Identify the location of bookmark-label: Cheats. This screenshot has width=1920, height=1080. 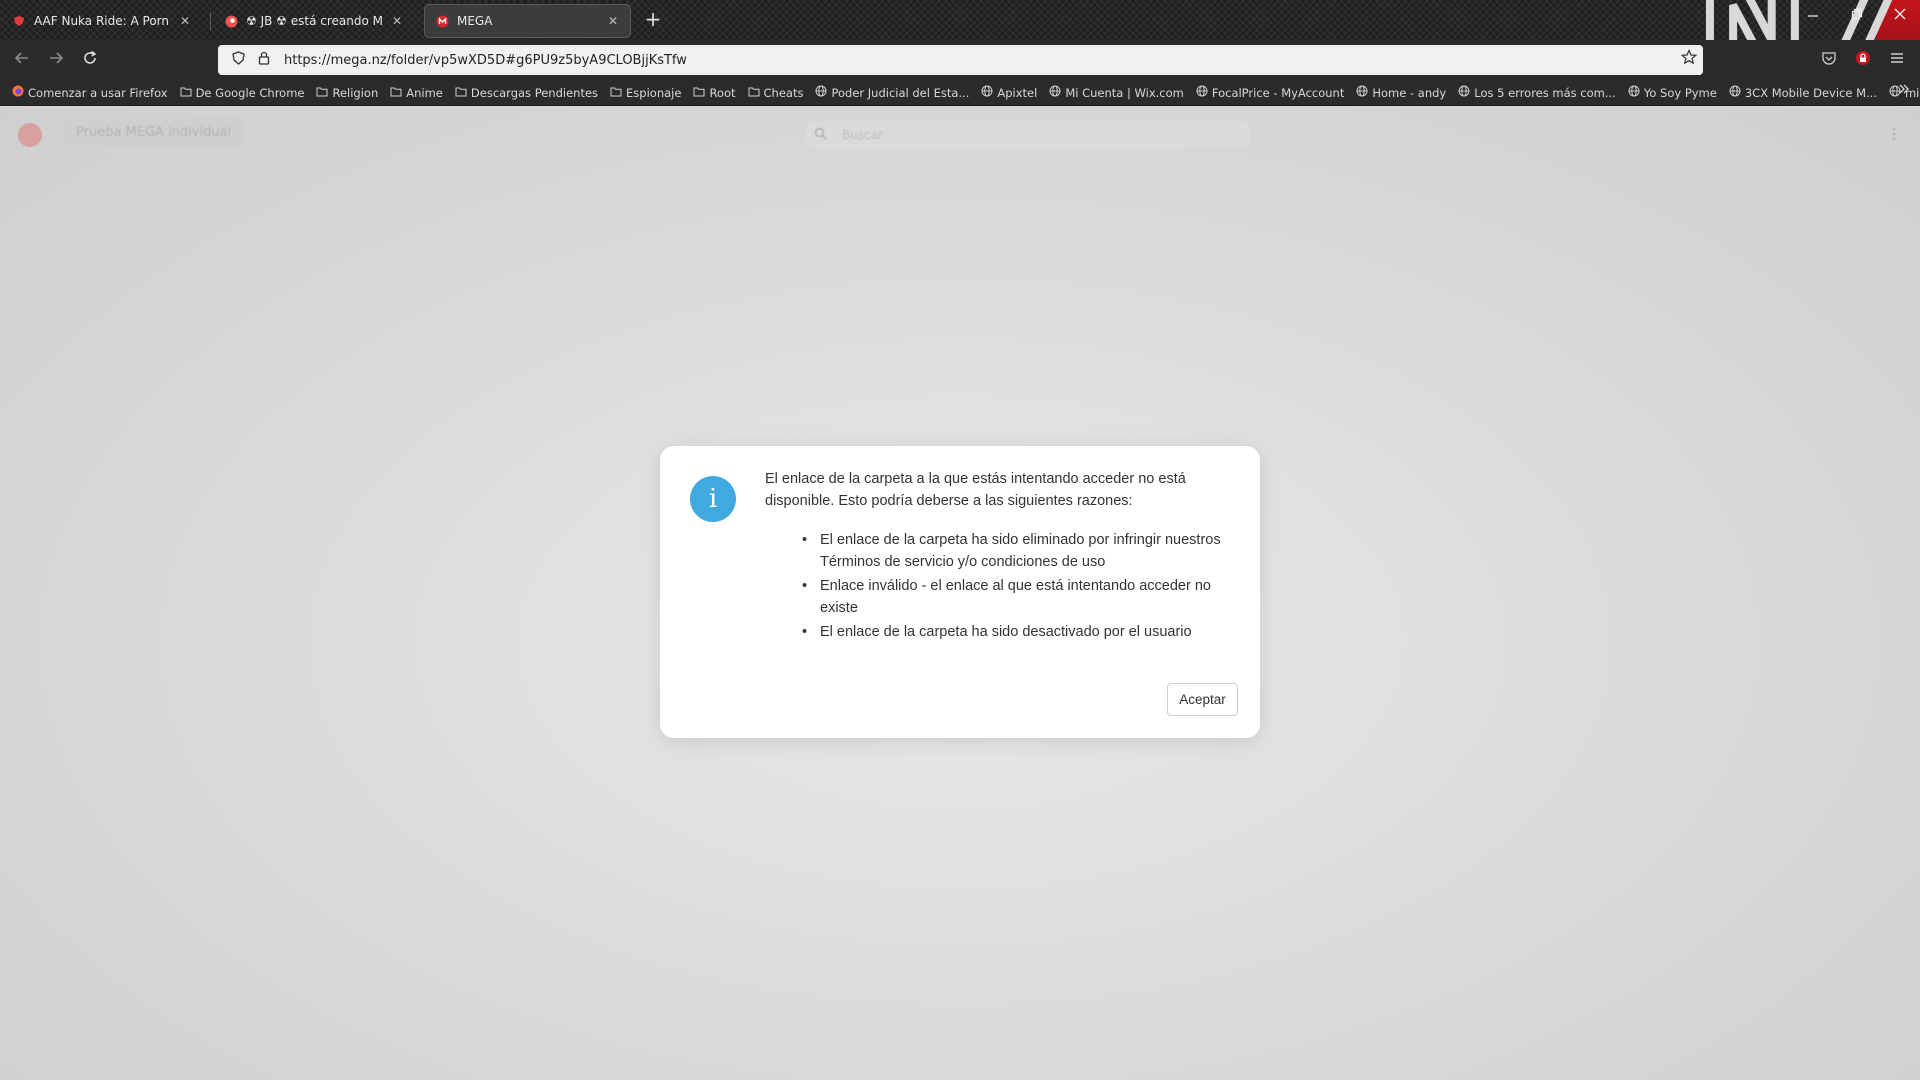
(783, 92).